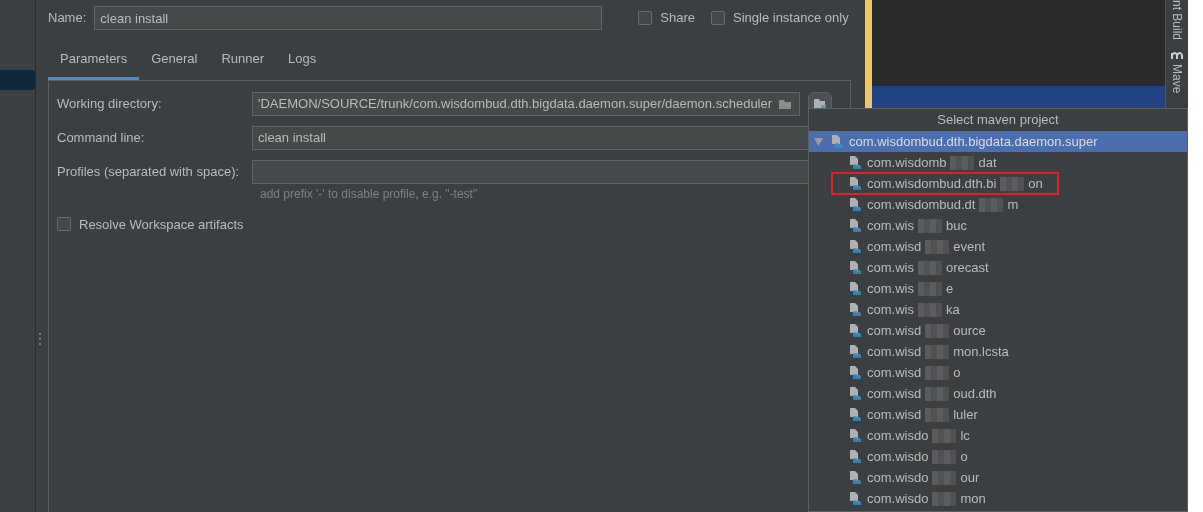 The image size is (1203, 512). What do you see at coordinates (149, 171) in the screenshot?
I see `field-label: Profiles (separated with space):` at bounding box center [149, 171].